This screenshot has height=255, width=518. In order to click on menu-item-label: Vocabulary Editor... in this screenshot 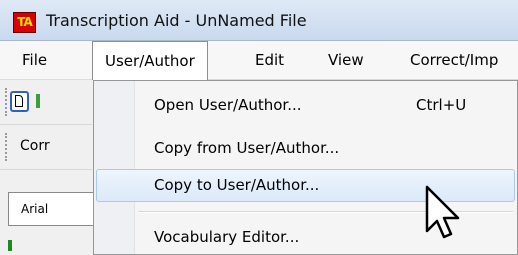, I will do `click(227, 237)`.